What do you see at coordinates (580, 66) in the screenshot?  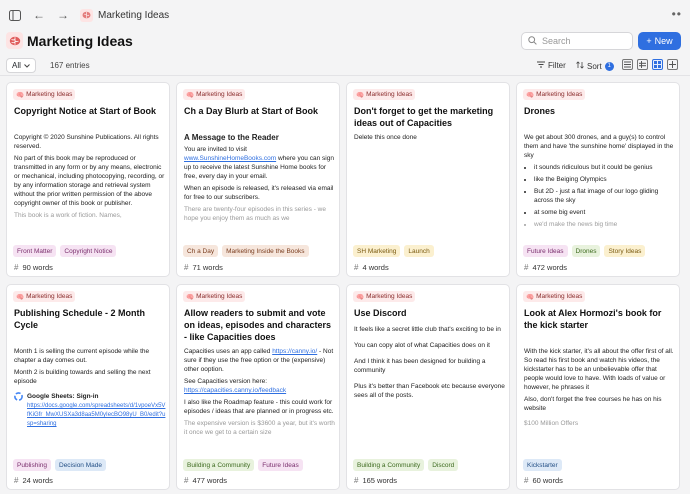 I see `sort-icon` at bounding box center [580, 66].